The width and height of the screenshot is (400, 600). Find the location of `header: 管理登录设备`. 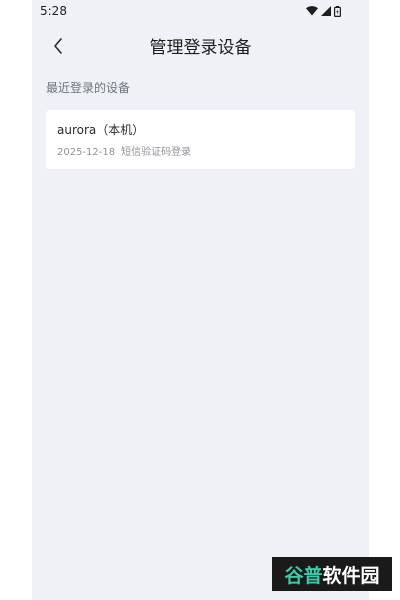

header: 管理登录设备 is located at coordinates (200, 48).